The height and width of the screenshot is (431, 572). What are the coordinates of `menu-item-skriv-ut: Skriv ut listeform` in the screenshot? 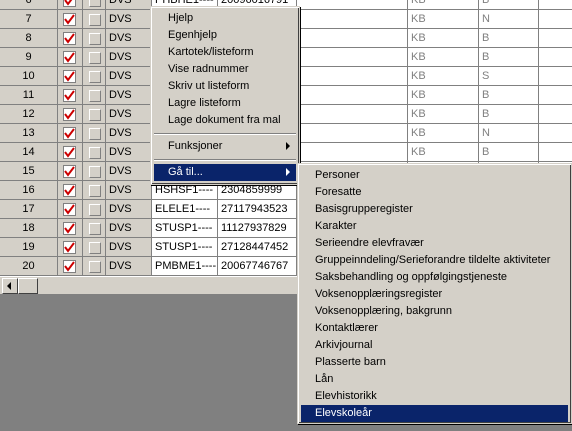 It's located at (225, 86).